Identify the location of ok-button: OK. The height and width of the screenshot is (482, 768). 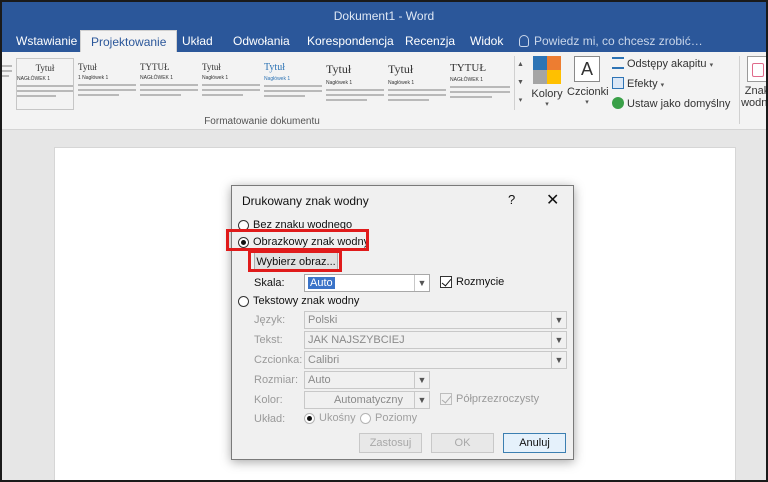
(462, 443).